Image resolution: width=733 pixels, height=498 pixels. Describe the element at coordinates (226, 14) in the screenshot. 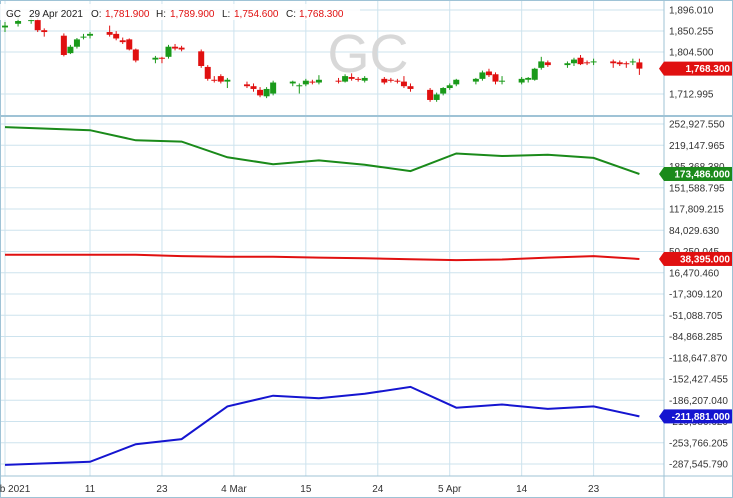

I see `header-low-label: L:` at that location.